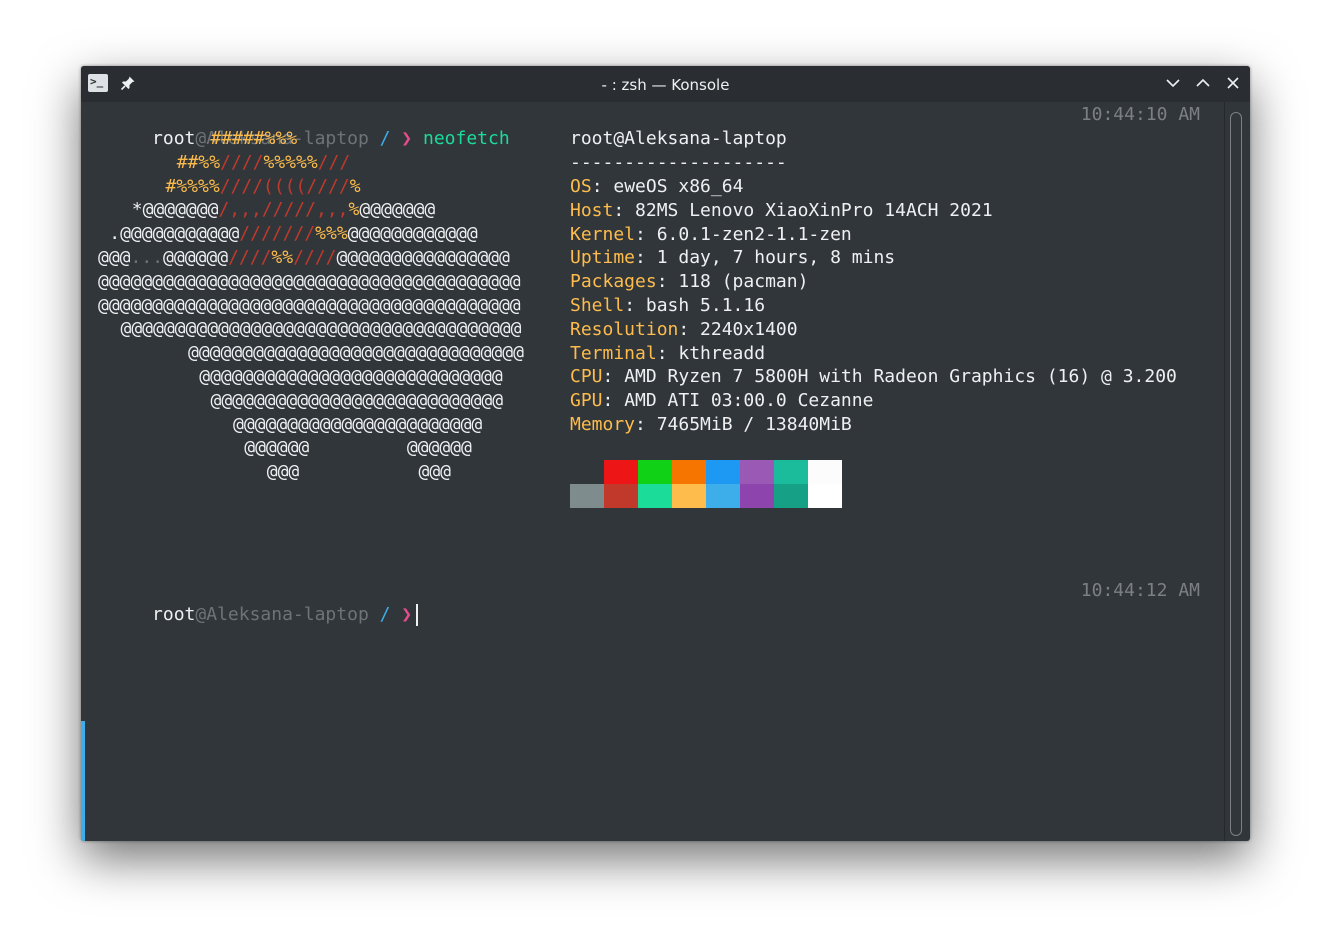  I want to click on logo-segment: #%%%%, so click(192, 186).